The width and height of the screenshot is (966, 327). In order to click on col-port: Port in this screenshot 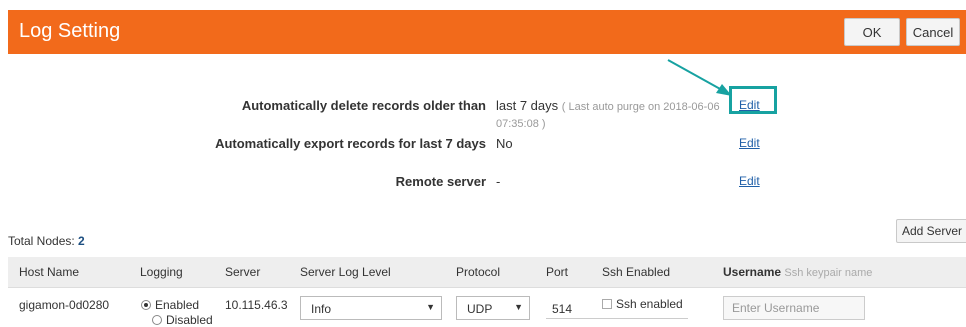, I will do `click(557, 272)`.